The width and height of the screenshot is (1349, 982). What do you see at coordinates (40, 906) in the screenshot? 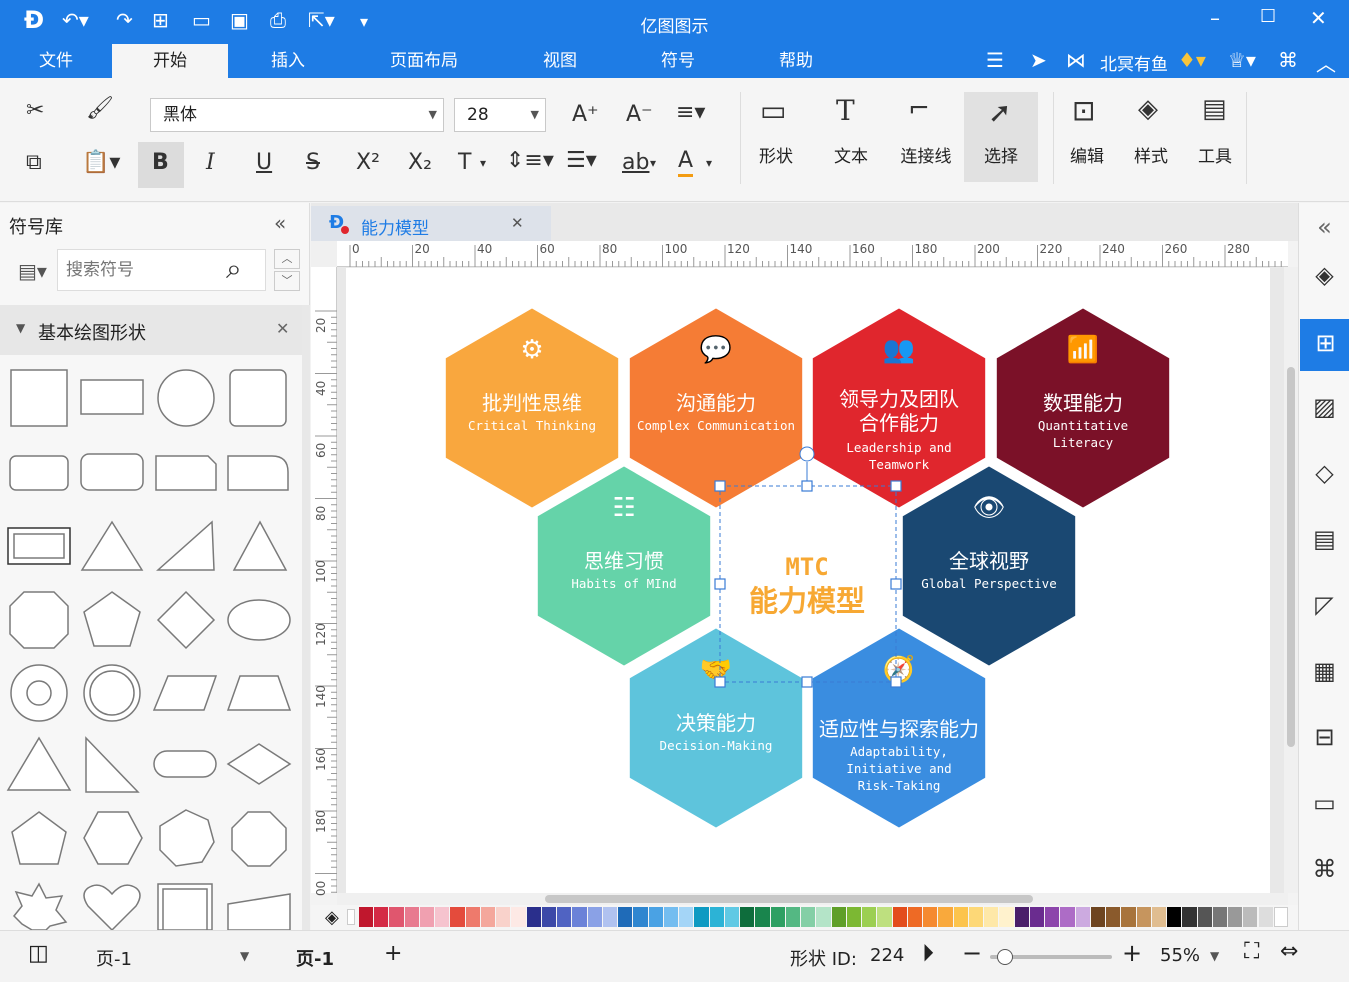
I see `shape-star-burst` at bounding box center [40, 906].